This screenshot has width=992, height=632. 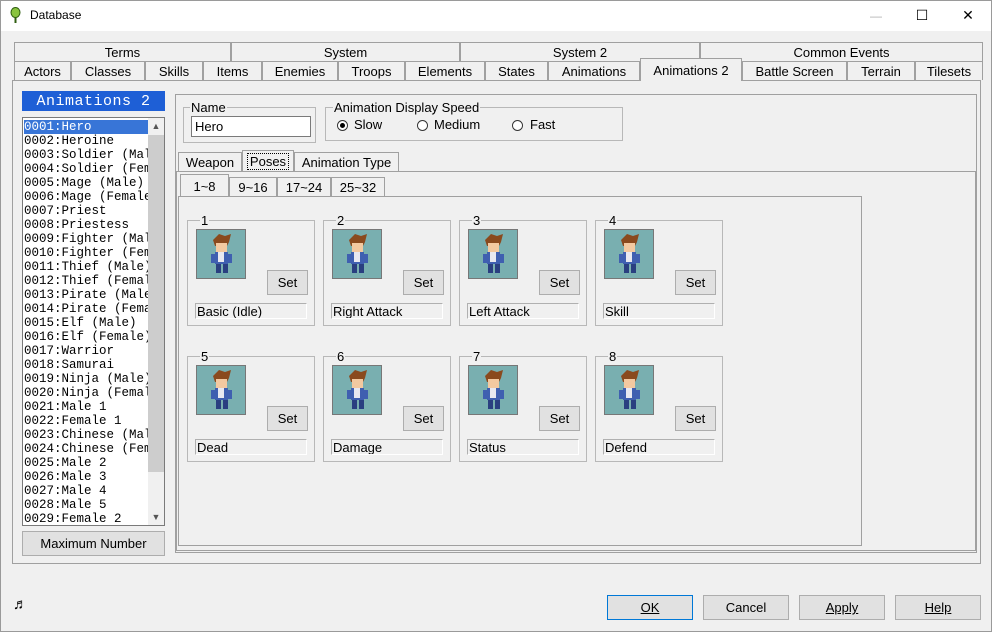 I want to click on list-item: 0005:Mage (Male), so click(x=86, y=183).